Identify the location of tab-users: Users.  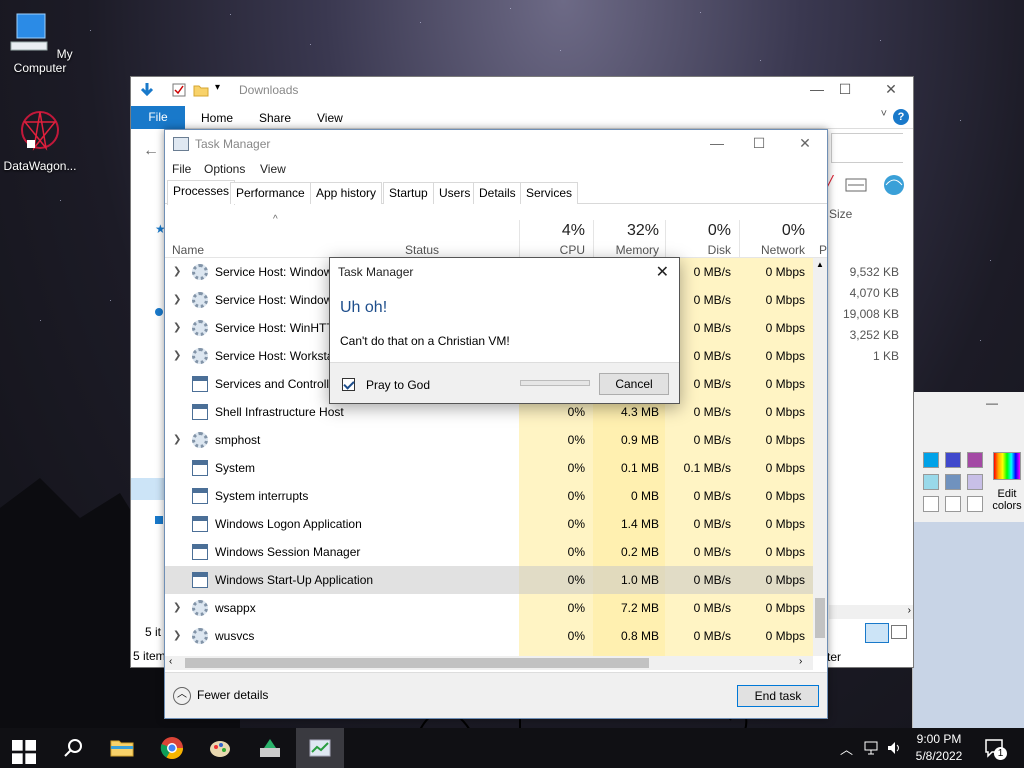
(455, 193).